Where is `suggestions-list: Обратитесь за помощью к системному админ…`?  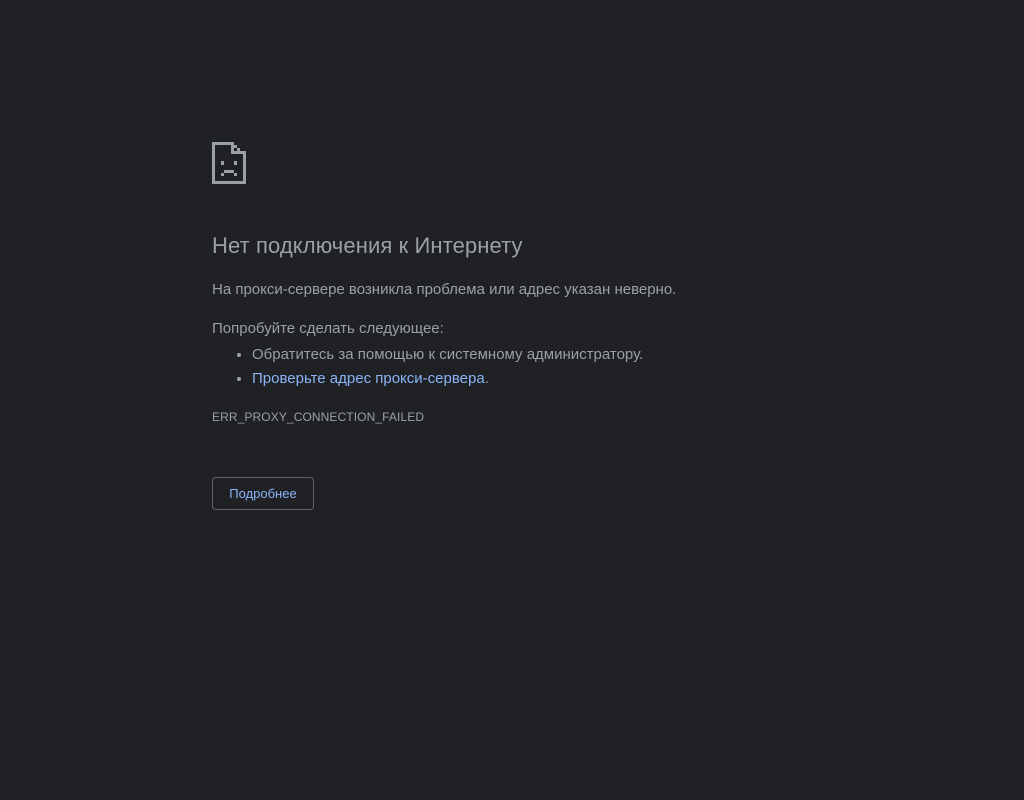 suggestions-list: Обратитесь за помощью к системному админ… is located at coordinates (512, 367).